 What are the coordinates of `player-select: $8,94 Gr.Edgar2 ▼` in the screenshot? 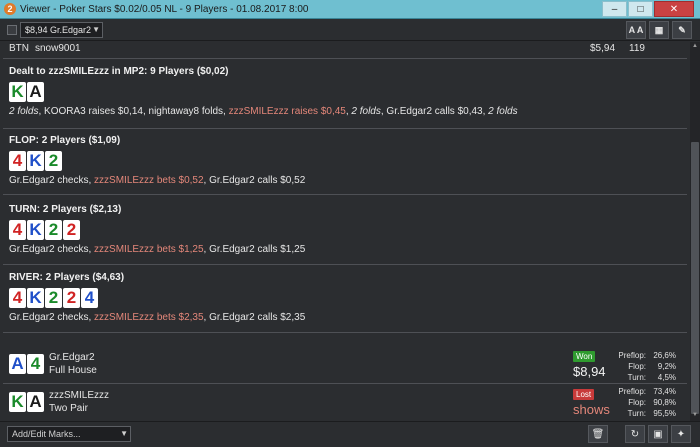 It's located at (61, 30).